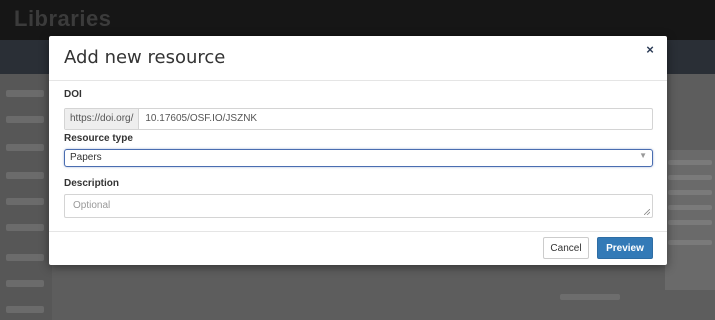 The width and height of the screenshot is (715, 320). Describe the element at coordinates (86, 157) in the screenshot. I see `resource-type-selected-value: Papers` at that location.